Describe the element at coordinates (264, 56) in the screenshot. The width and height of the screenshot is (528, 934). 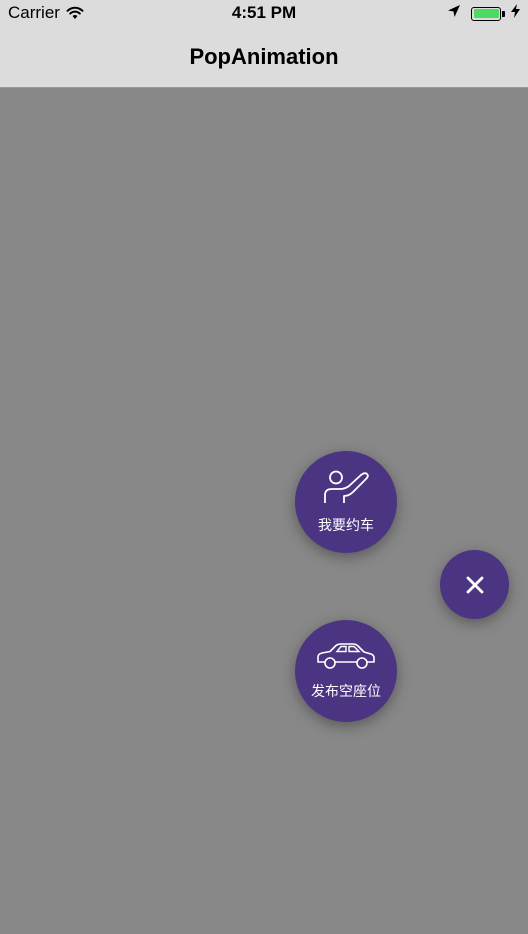
I see `nav-title: PopAnimation` at that location.